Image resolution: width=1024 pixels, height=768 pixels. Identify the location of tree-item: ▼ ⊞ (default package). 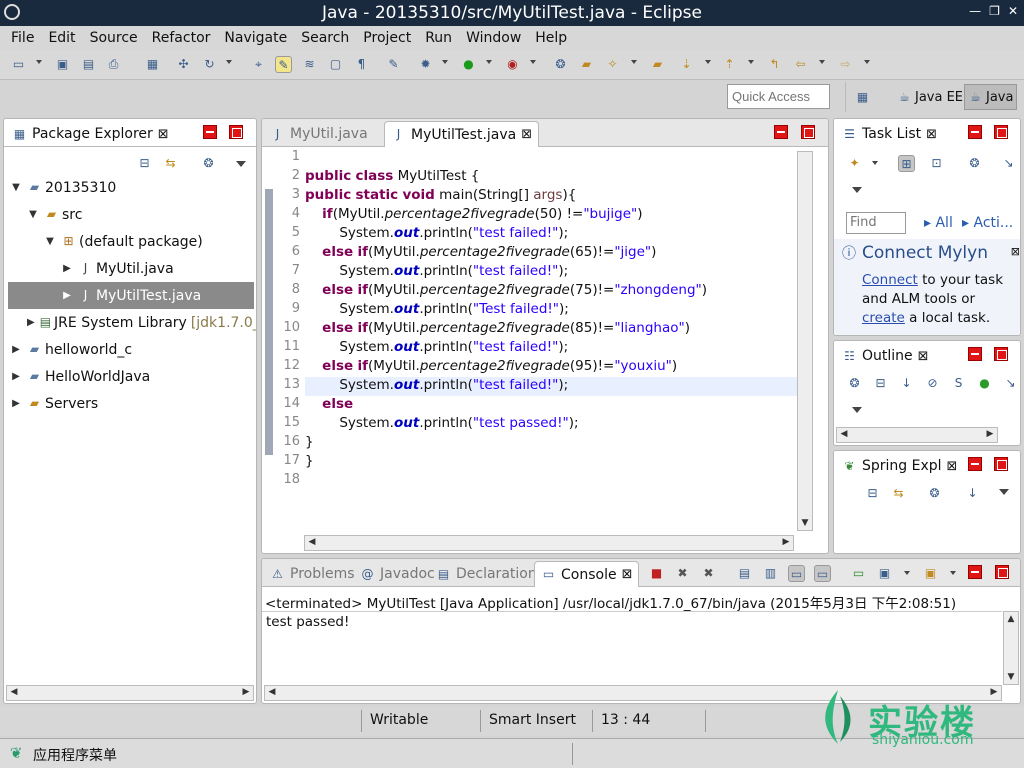
(131, 241).